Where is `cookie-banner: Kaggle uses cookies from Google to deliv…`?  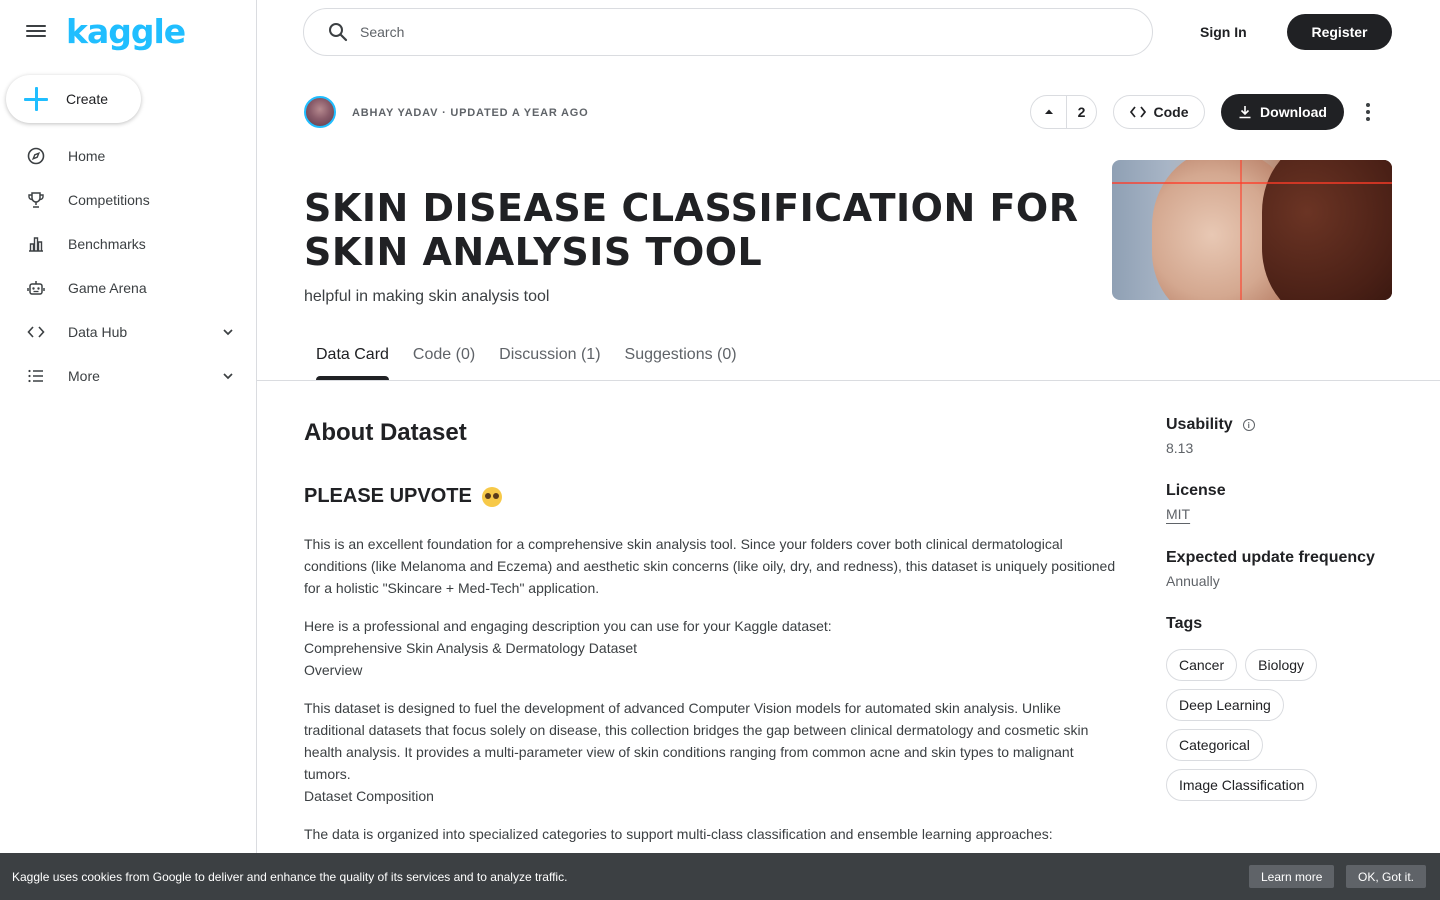
cookie-banner: Kaggle uses cookies from Google to deliv… is located at coordinates (720, 876).